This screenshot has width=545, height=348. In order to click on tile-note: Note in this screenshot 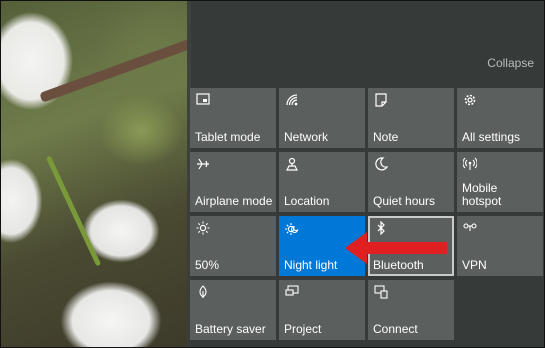, I will do `click(411, 118)`.